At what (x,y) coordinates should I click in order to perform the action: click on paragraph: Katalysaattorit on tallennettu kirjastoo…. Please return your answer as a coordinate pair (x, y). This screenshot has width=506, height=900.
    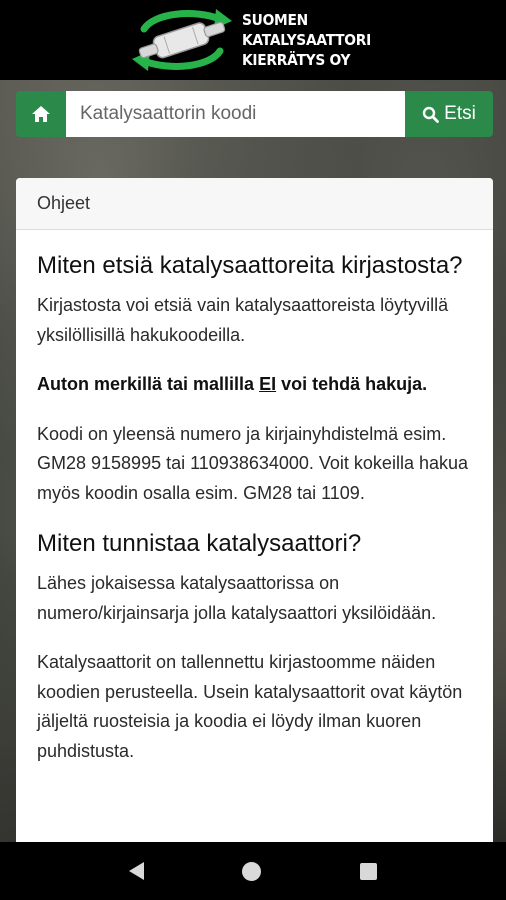
    Looking at the image, I should click on (250, 706).